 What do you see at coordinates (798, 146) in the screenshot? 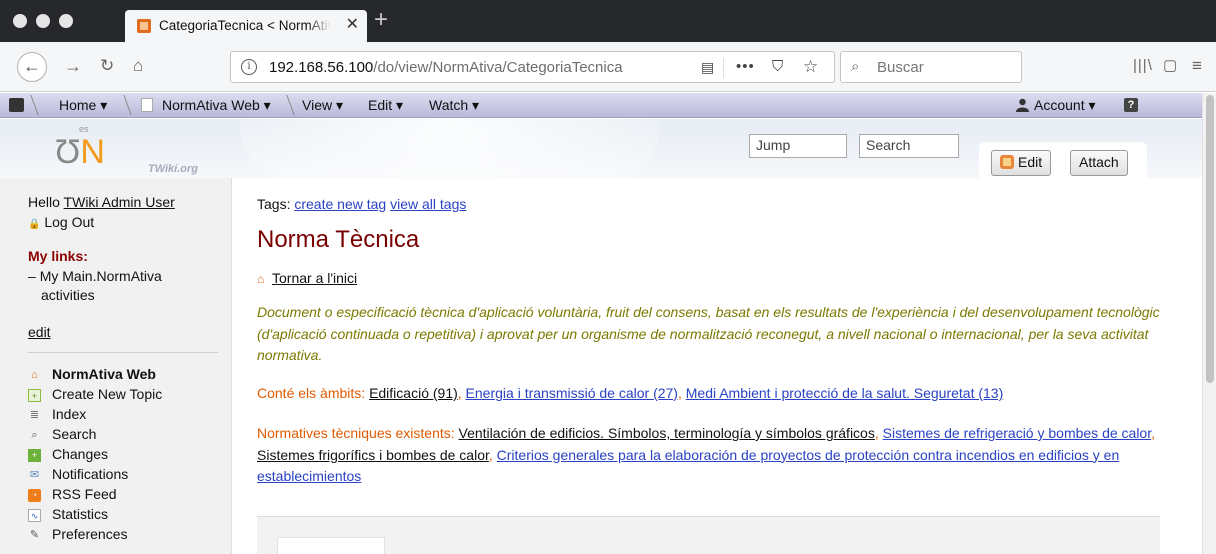
I see `jump-input: Jump` at bounding box center [798, 146].